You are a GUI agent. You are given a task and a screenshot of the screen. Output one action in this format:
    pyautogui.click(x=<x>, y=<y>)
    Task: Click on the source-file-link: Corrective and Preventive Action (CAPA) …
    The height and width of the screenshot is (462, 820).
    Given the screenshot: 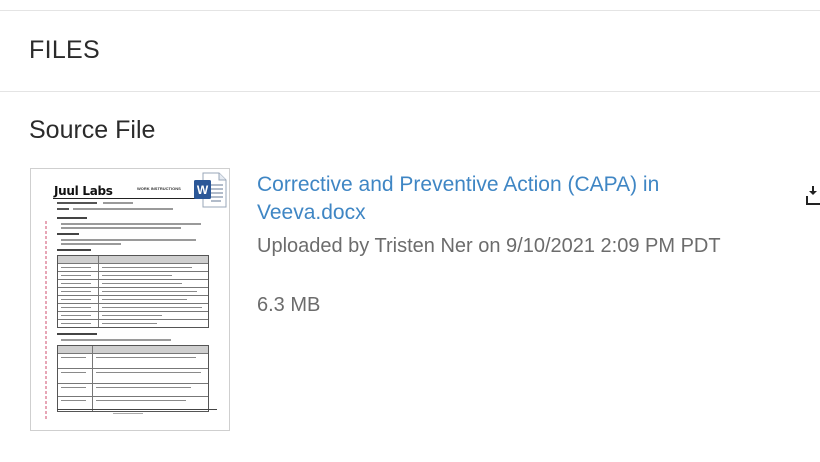 What is the action you would take?
    pyautogui.click(x=509, y=199)
    